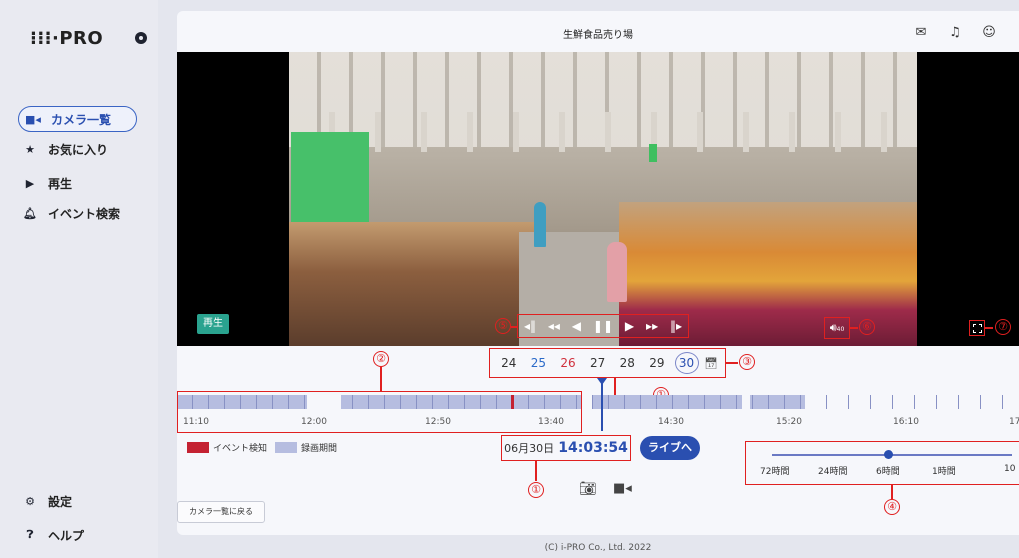 This screenshot has height=558, width=1019. Describe the element at coordinates (503, 326) in the screenshot. I see `callout-5: ⑤` at that location.